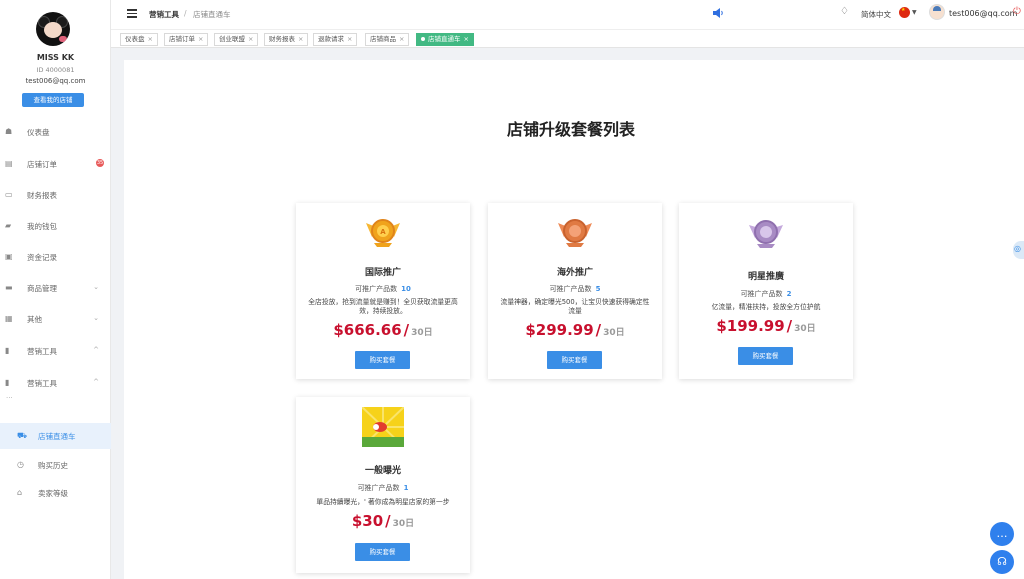  Describe the element at coordinates (1017, 11) in the screenshot. I see `power-icon: ⏻` at that location.